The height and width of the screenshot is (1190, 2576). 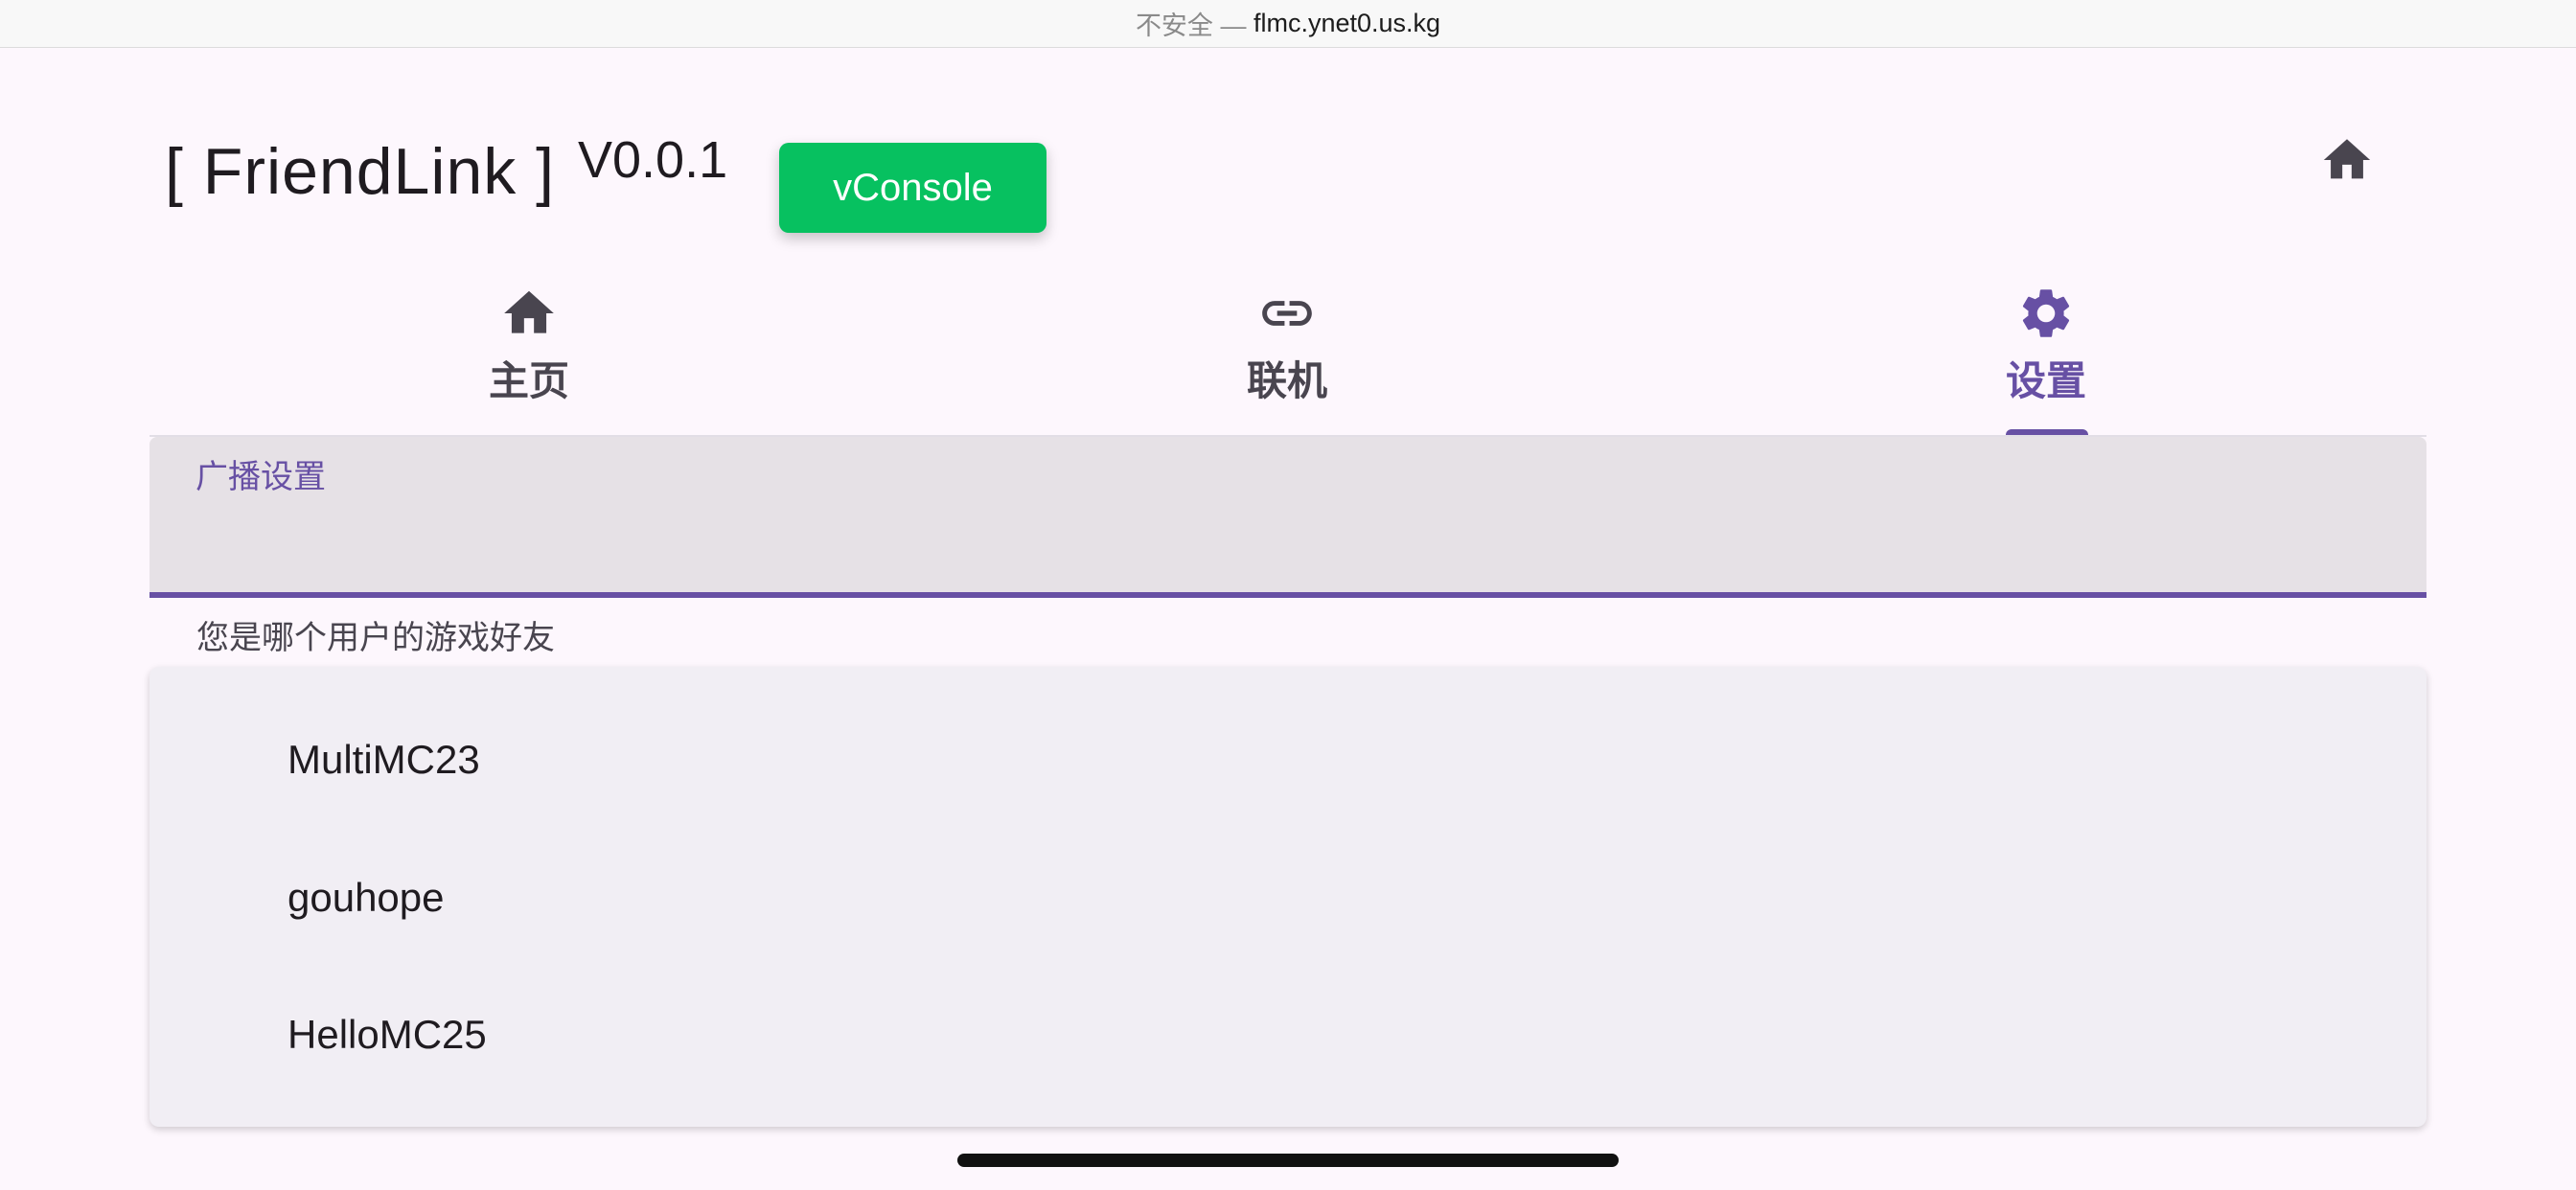 I want to click on tab-settings: 设置, so click(x=2046, y=360).